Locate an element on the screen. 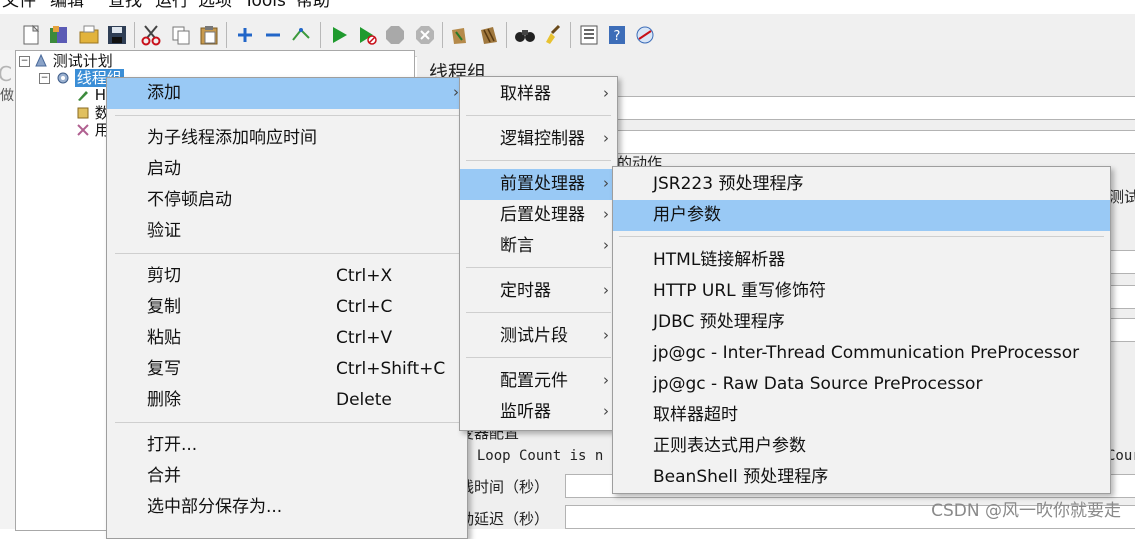  menu-item-cut: 剪切 Ctrl+X is located at coordinates (287, 276).